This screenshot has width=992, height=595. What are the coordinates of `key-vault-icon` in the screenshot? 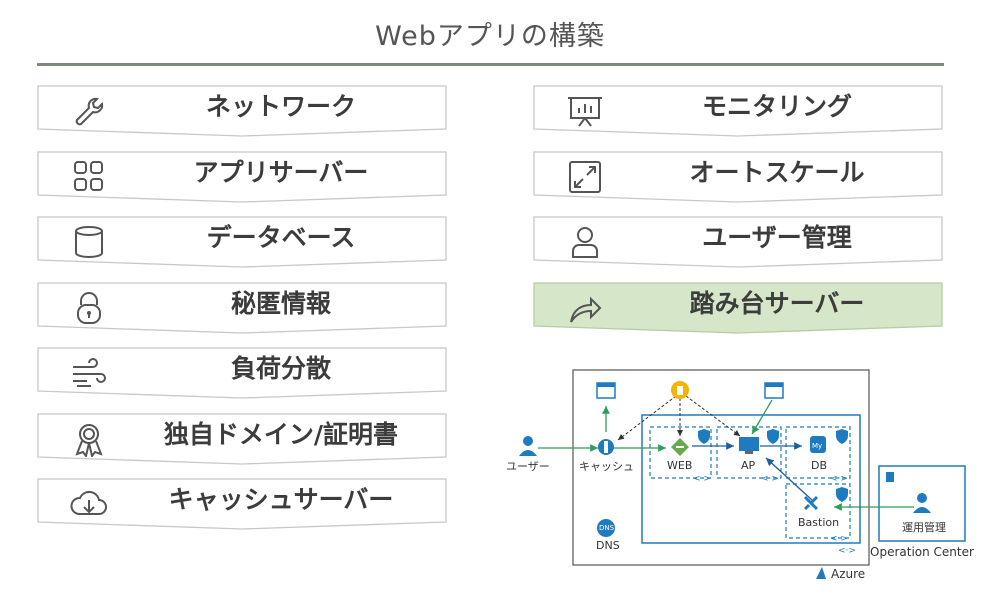 It's located at (680, 390).